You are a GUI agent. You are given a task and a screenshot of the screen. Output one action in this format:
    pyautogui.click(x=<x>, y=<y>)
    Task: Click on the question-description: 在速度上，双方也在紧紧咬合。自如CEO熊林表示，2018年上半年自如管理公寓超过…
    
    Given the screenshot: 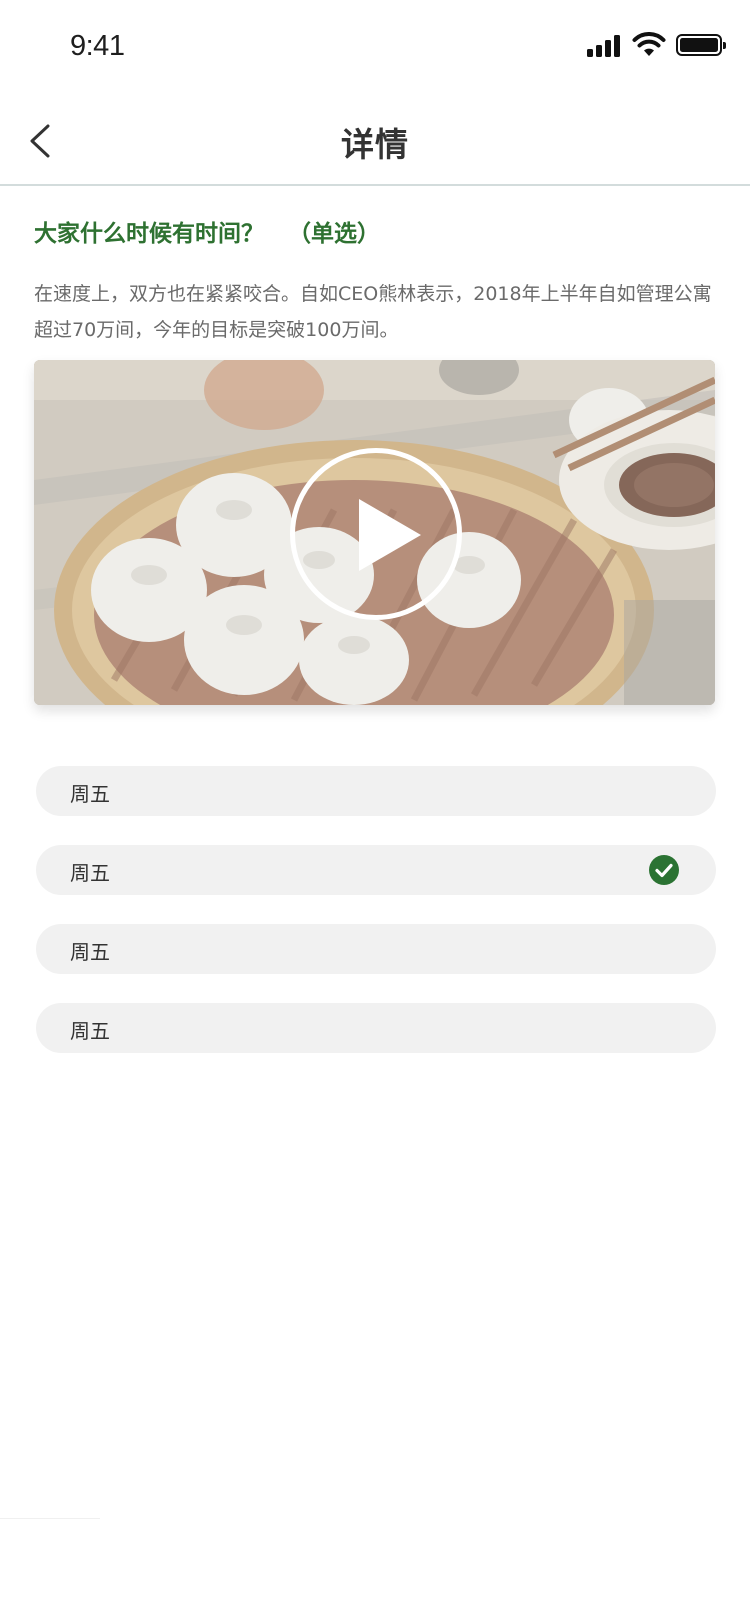 What is the action you would take?
    pyautogui.click(x=373, y=312)
    